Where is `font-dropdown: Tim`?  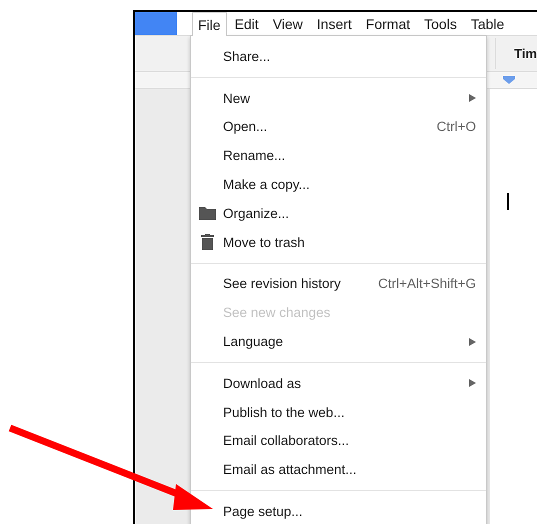
font-dropdown: Tim is located at coordinates (516, 53).